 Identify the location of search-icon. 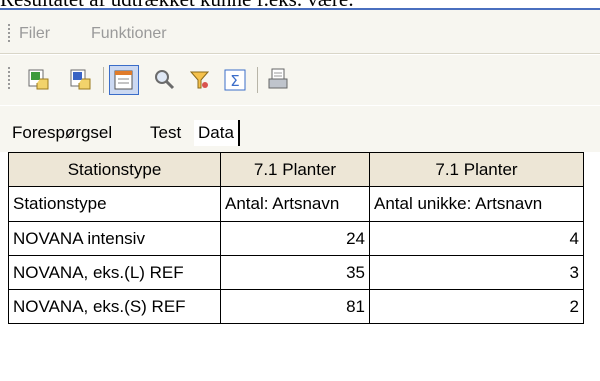
(165, 80).